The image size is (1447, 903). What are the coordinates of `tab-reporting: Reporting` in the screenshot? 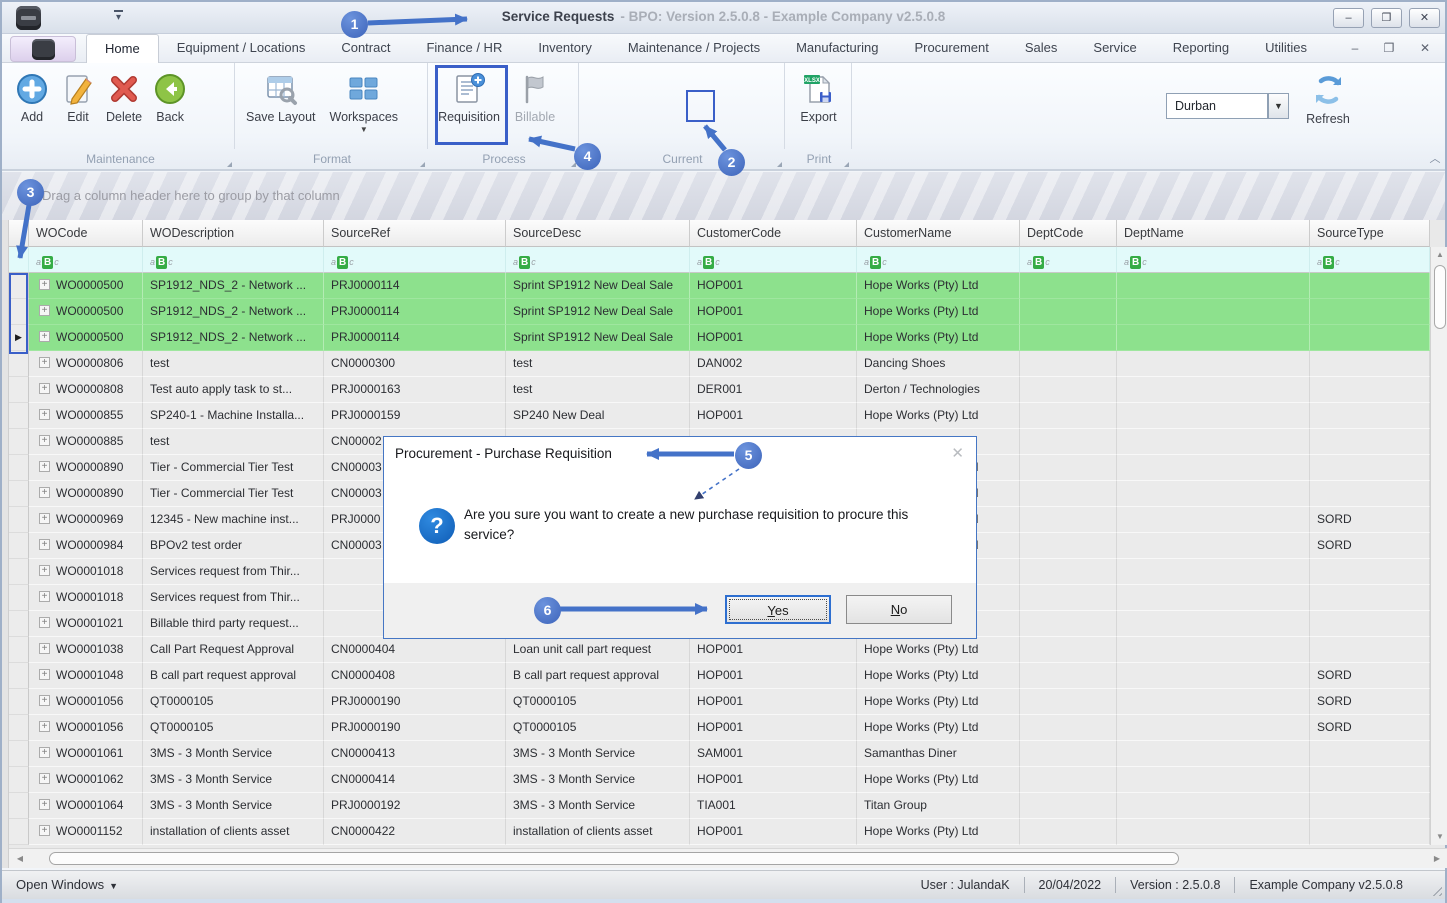 It's located at (1201, 48).